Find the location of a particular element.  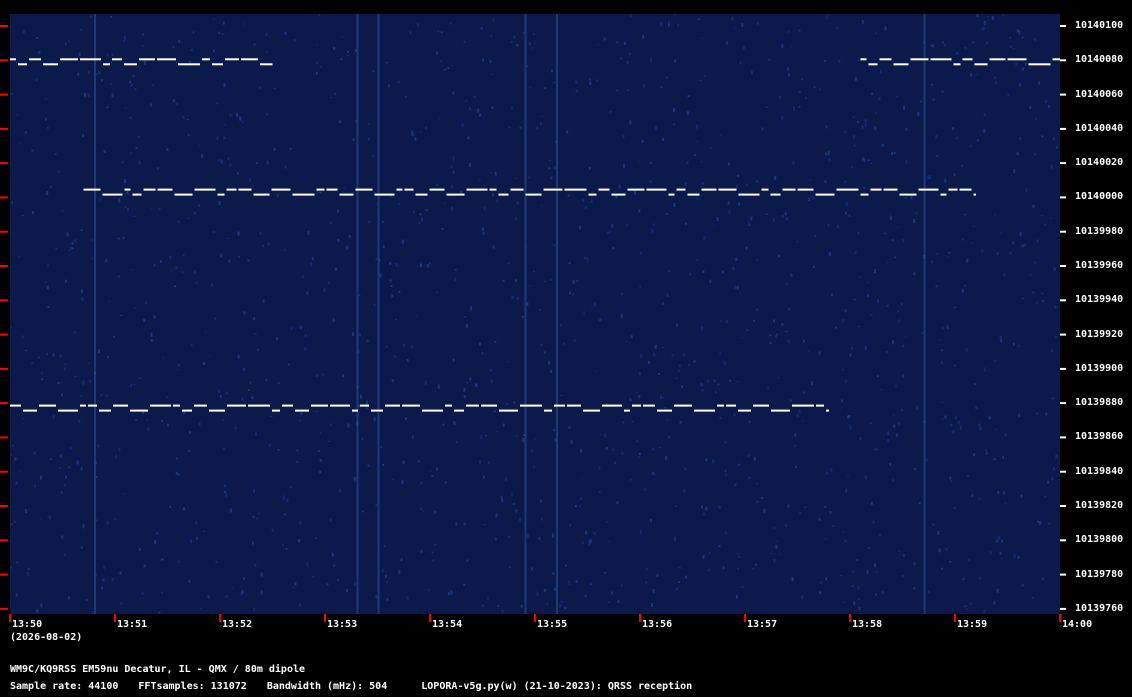

x-tick-label: 13:55 is located at coordinates (552, 624).